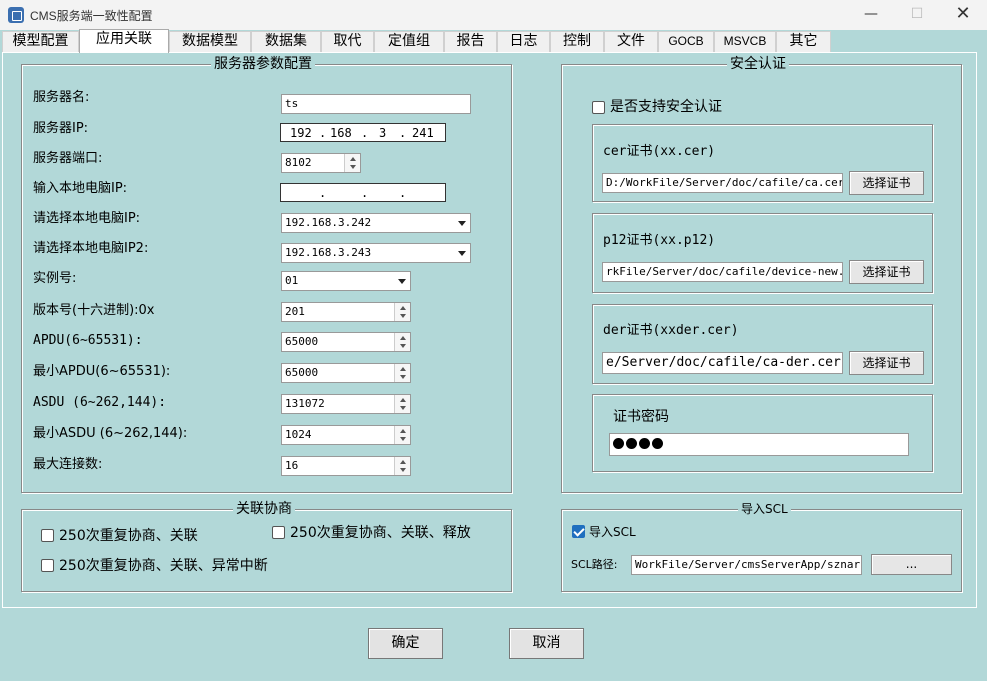 This screenshot has width=987, height=681. I want to click on tab-setting-group: 定值组, so click(409, 41).